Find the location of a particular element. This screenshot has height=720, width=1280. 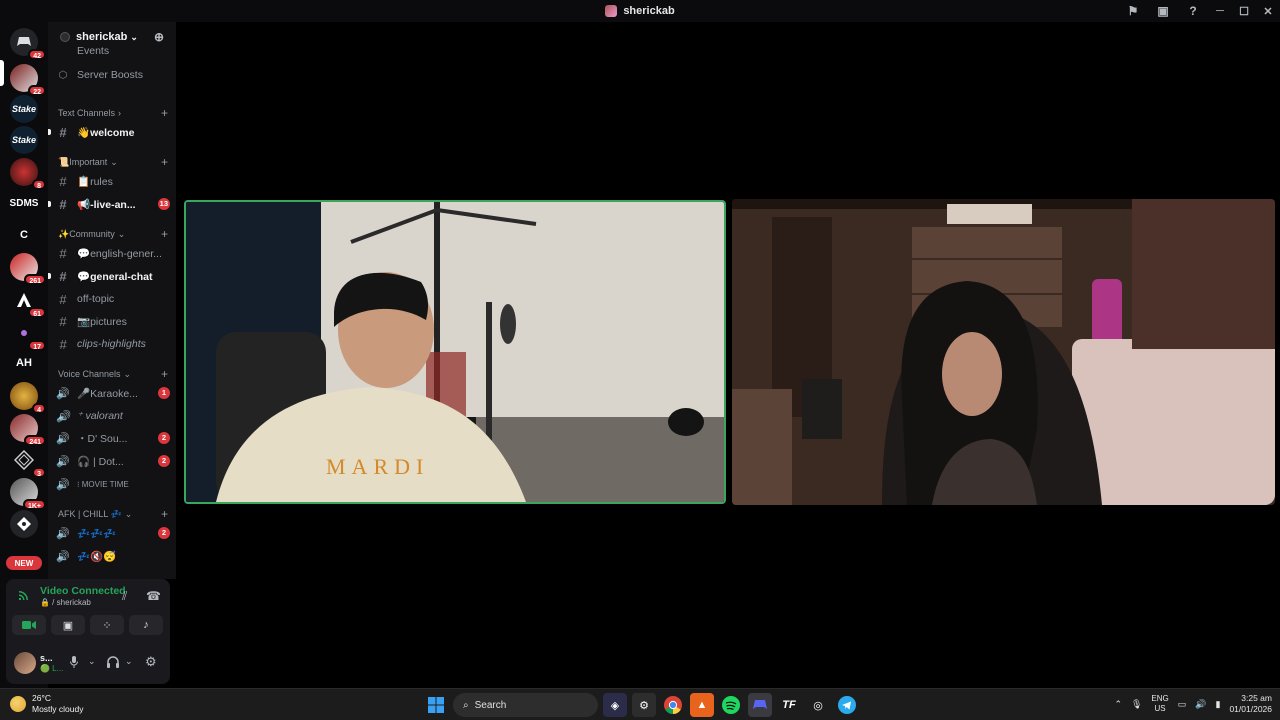

clock: 3:25 am 01/01/2026 is located at coordinates (1250, 704).